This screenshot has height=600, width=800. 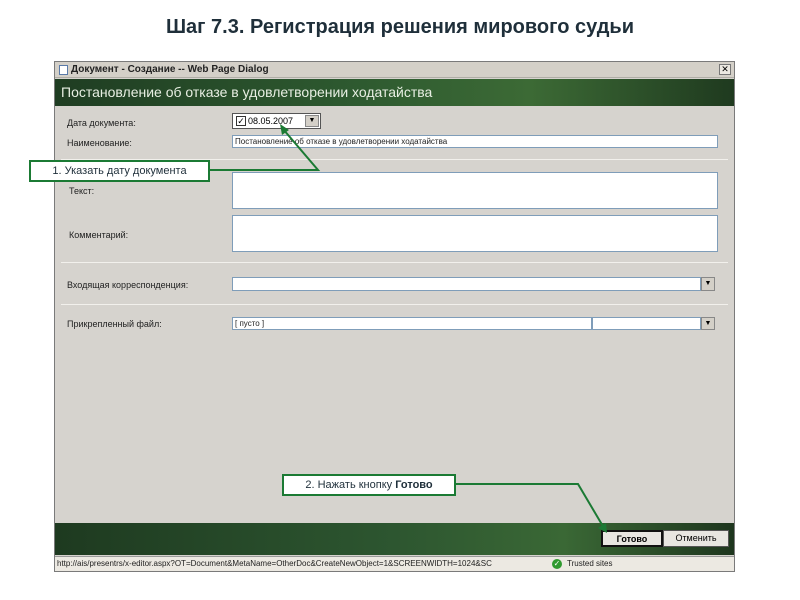 What do you see at coordinates (265, 149) in the screenshot?
I see `callout-1-line` at bounding box center [265, 149].